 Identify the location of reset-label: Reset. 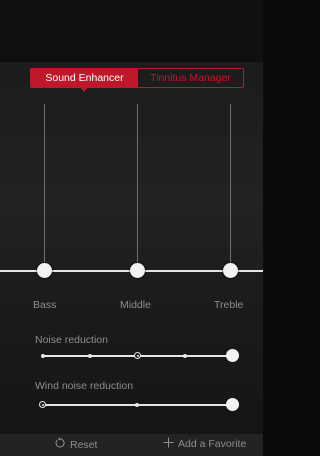
(84, 444).